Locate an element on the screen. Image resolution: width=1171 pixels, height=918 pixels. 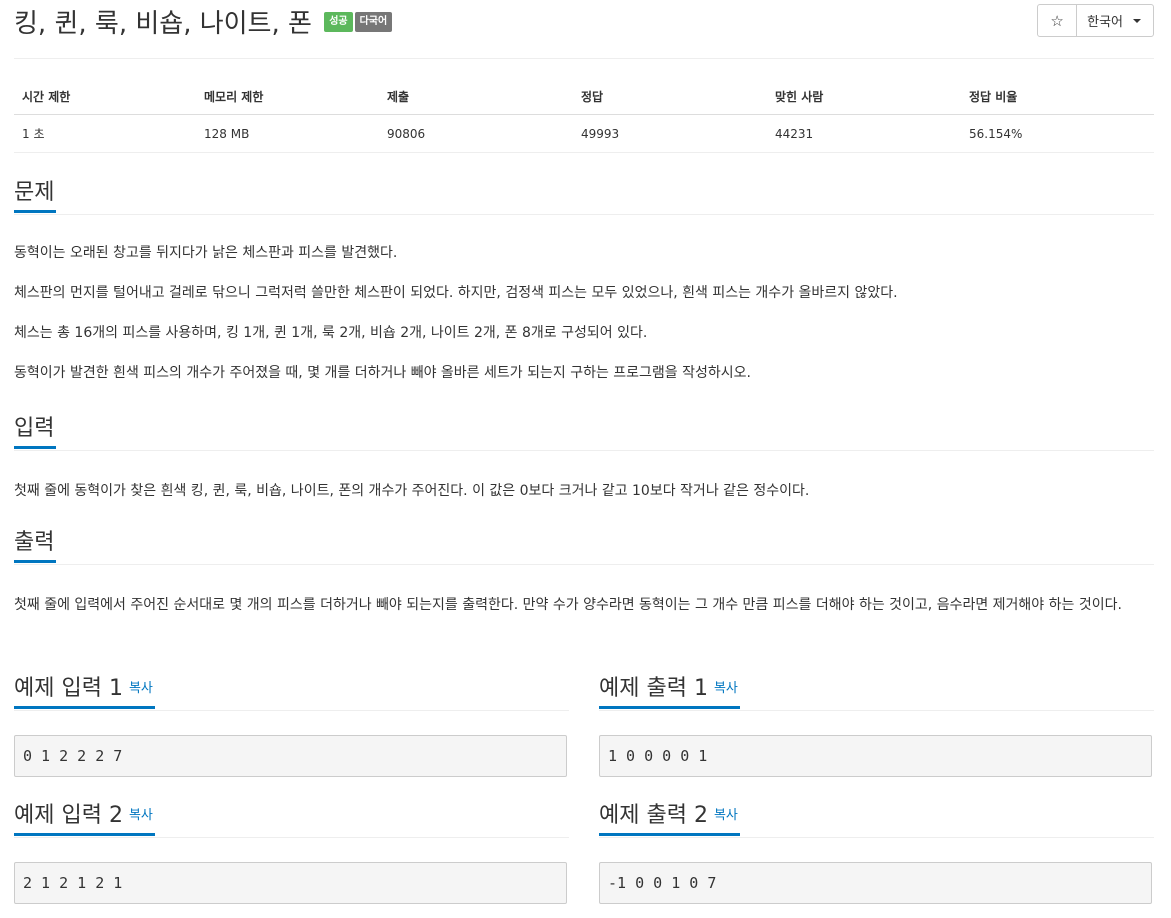
language-label: 한국어 is located at coordinates (1105, 22).